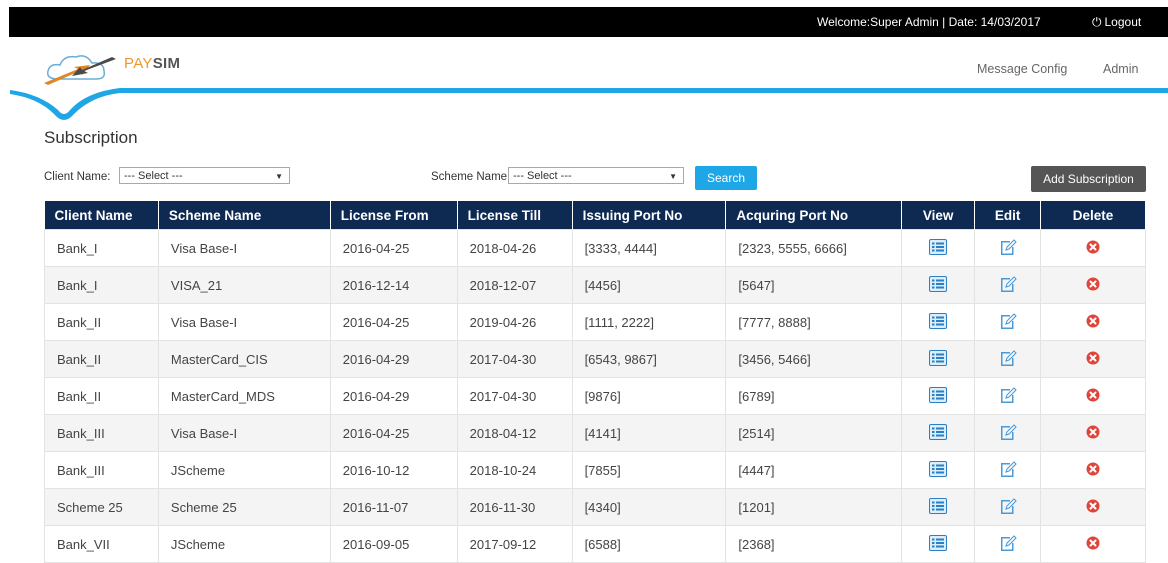  Describe the element at coordinates (1093, 215) in the screenshot. I see `col-delete: Delete` at that location.